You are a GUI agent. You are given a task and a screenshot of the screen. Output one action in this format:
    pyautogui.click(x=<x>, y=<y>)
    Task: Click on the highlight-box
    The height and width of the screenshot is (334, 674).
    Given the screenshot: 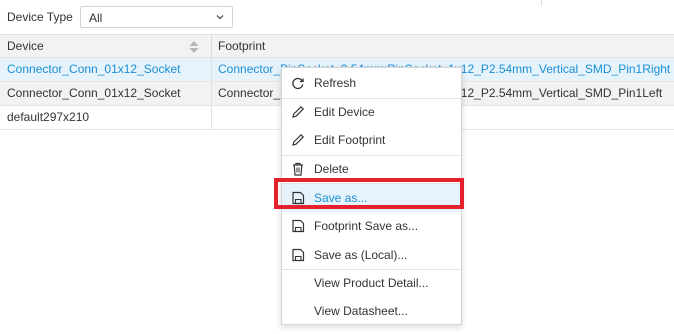 What is the action you would take?
    pyautogui.click(x=369, y=193)
    